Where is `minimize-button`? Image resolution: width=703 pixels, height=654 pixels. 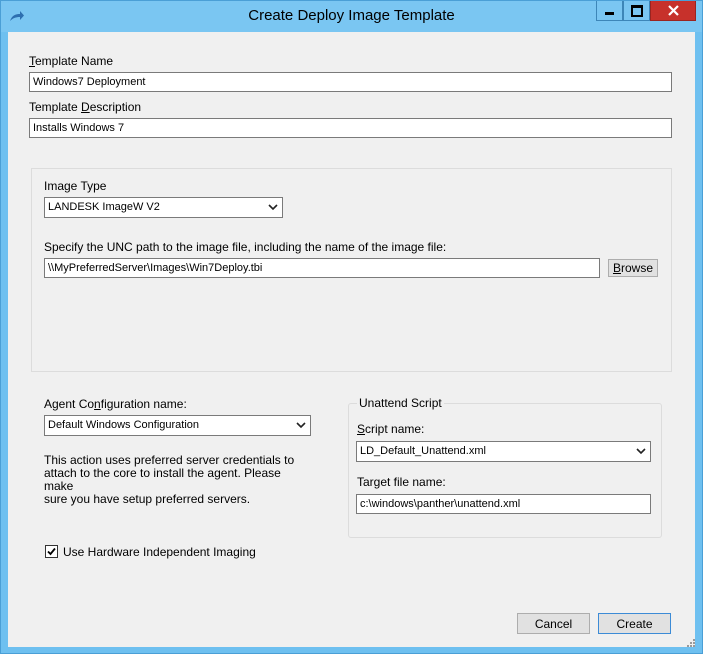 minimize-button is located at coordinates (609, 11).